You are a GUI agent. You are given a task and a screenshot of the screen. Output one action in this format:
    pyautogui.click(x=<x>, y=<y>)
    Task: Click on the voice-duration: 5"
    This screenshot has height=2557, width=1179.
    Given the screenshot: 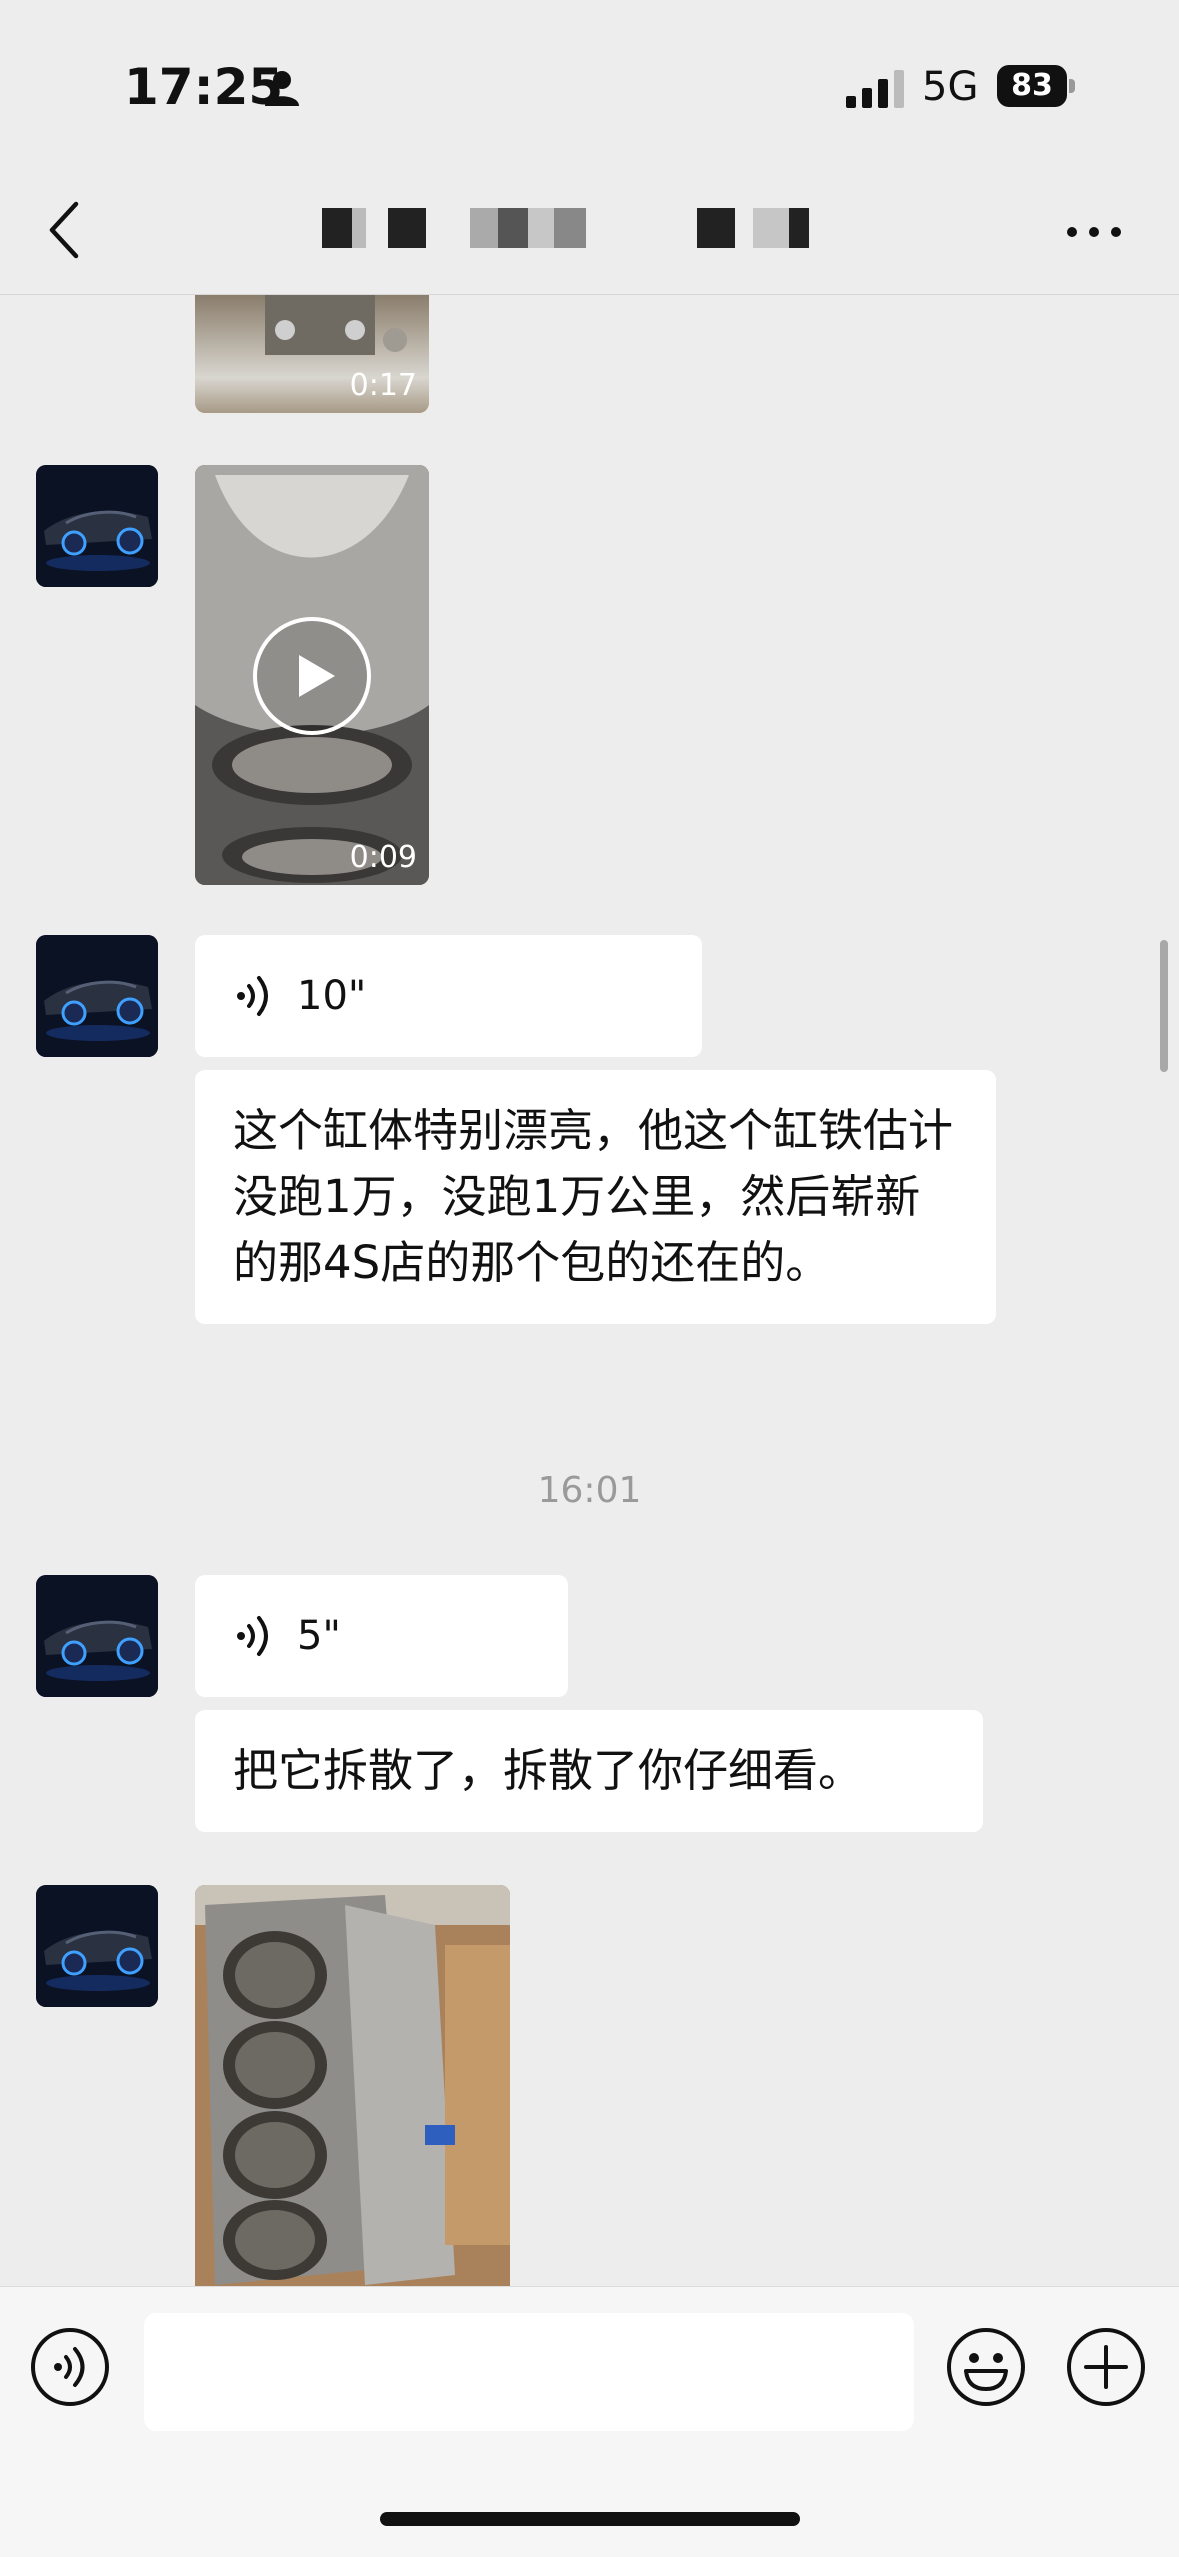 What is the action you would take?
    pyautogui.click(x=319, y=1636)
    